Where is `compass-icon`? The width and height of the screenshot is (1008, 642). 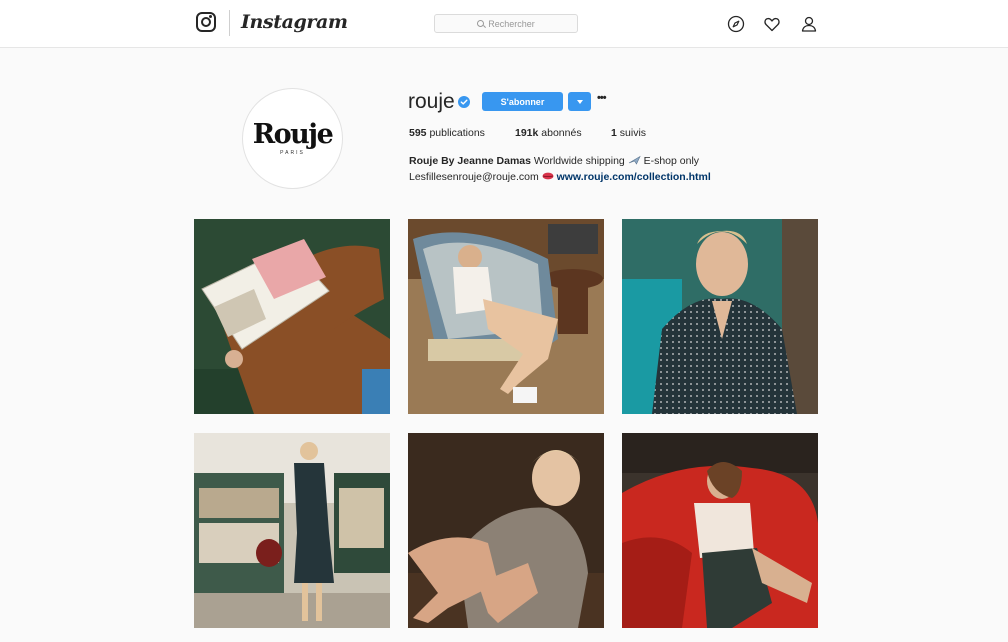 compass-icon is located at coordinates (736, 24).